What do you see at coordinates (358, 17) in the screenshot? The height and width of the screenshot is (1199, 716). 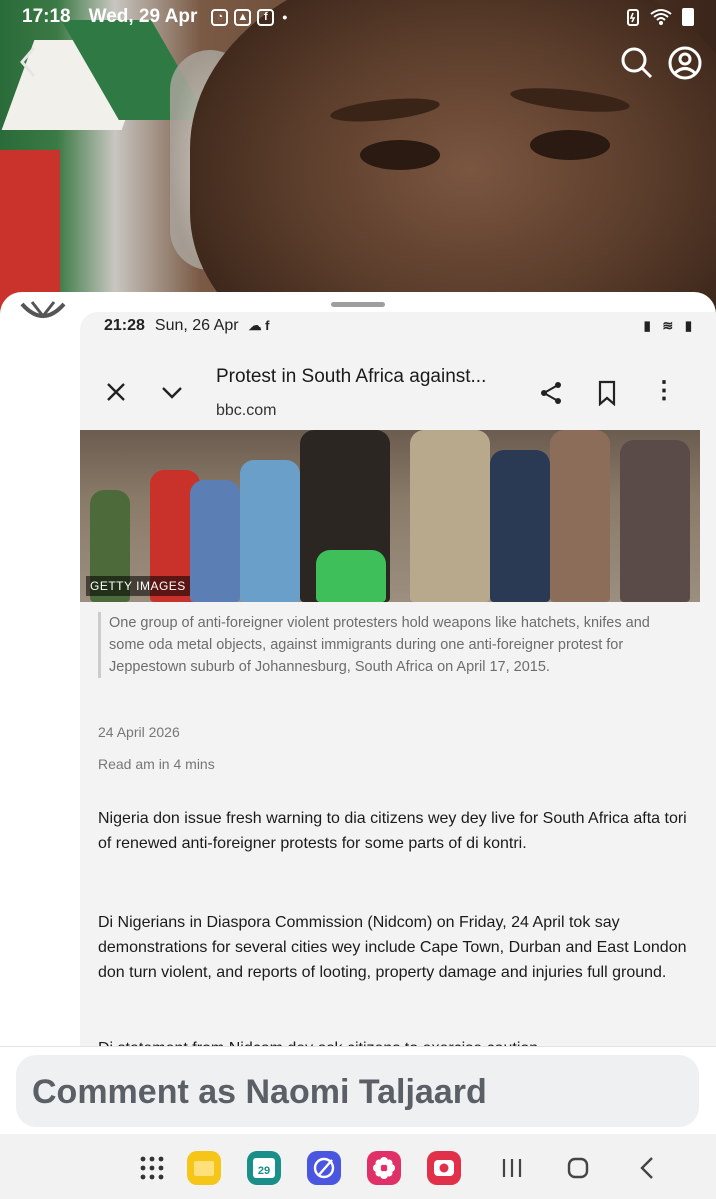 I see `status-bar: 17:18 Wed, 29 Apr ◔ ▲ f •` at bounding box center [358, 17].